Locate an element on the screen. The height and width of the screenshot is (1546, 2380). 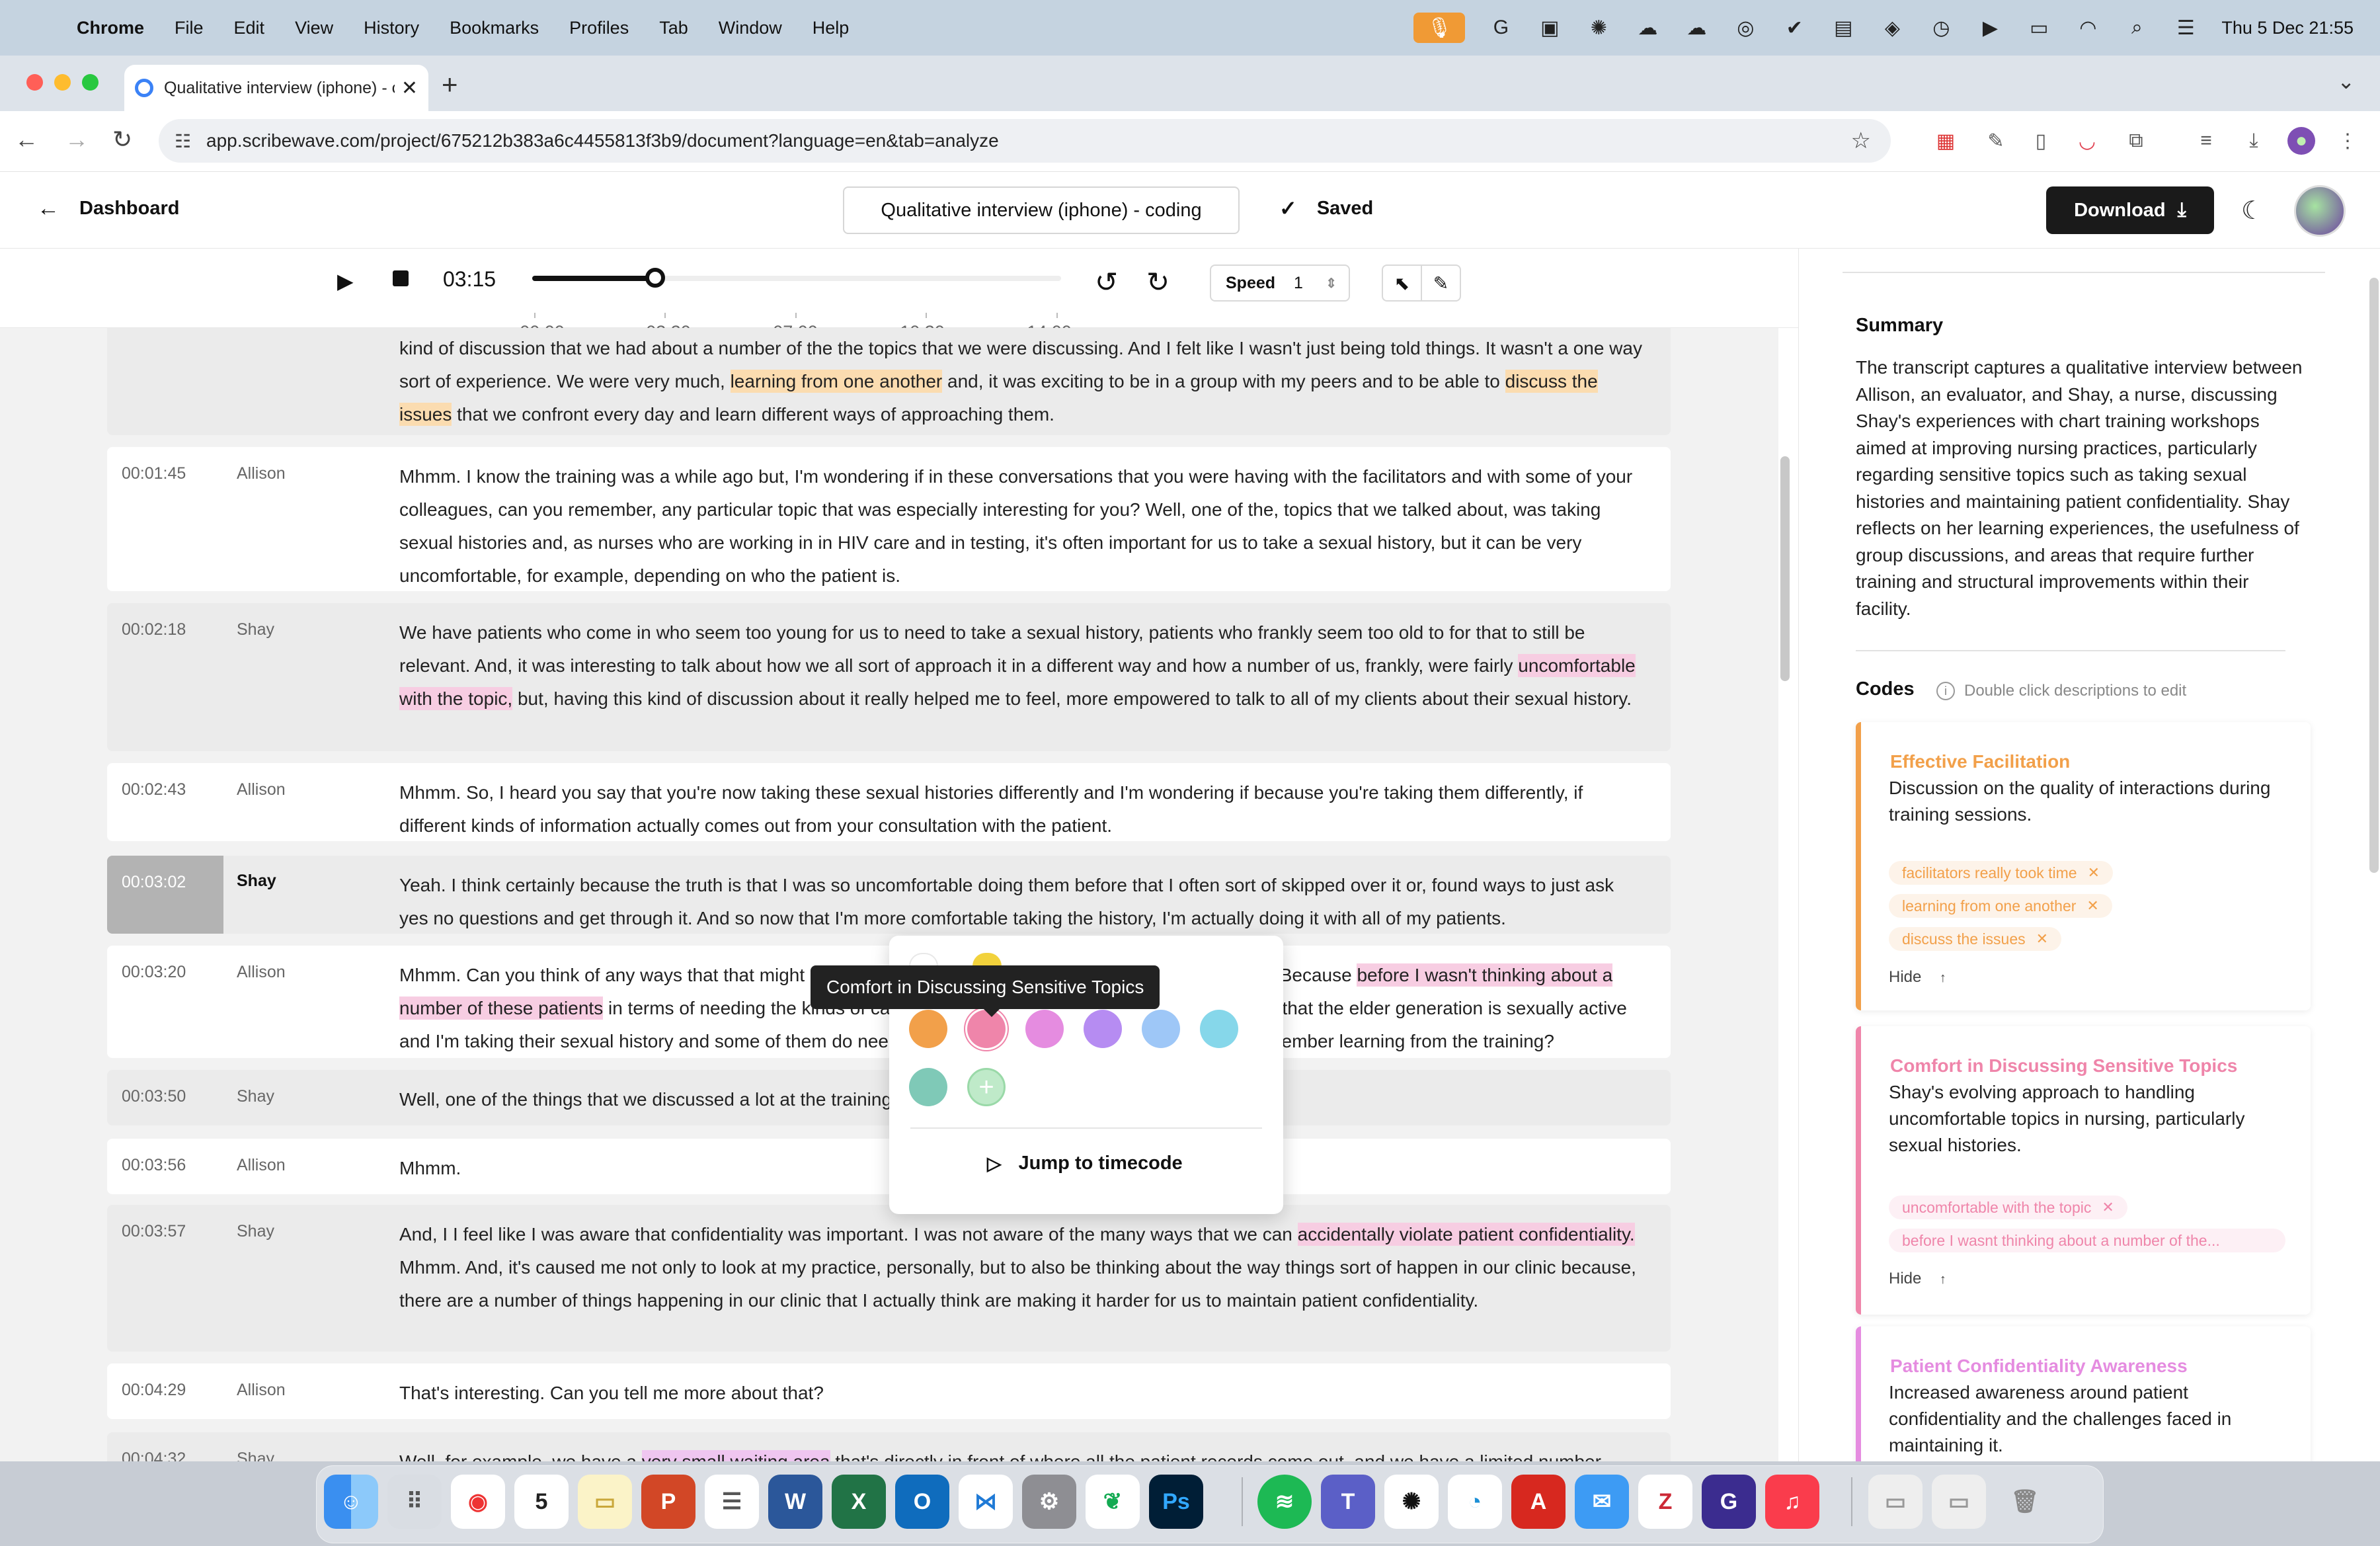
outlook-icon: O is located at coordinates (922, 1502).